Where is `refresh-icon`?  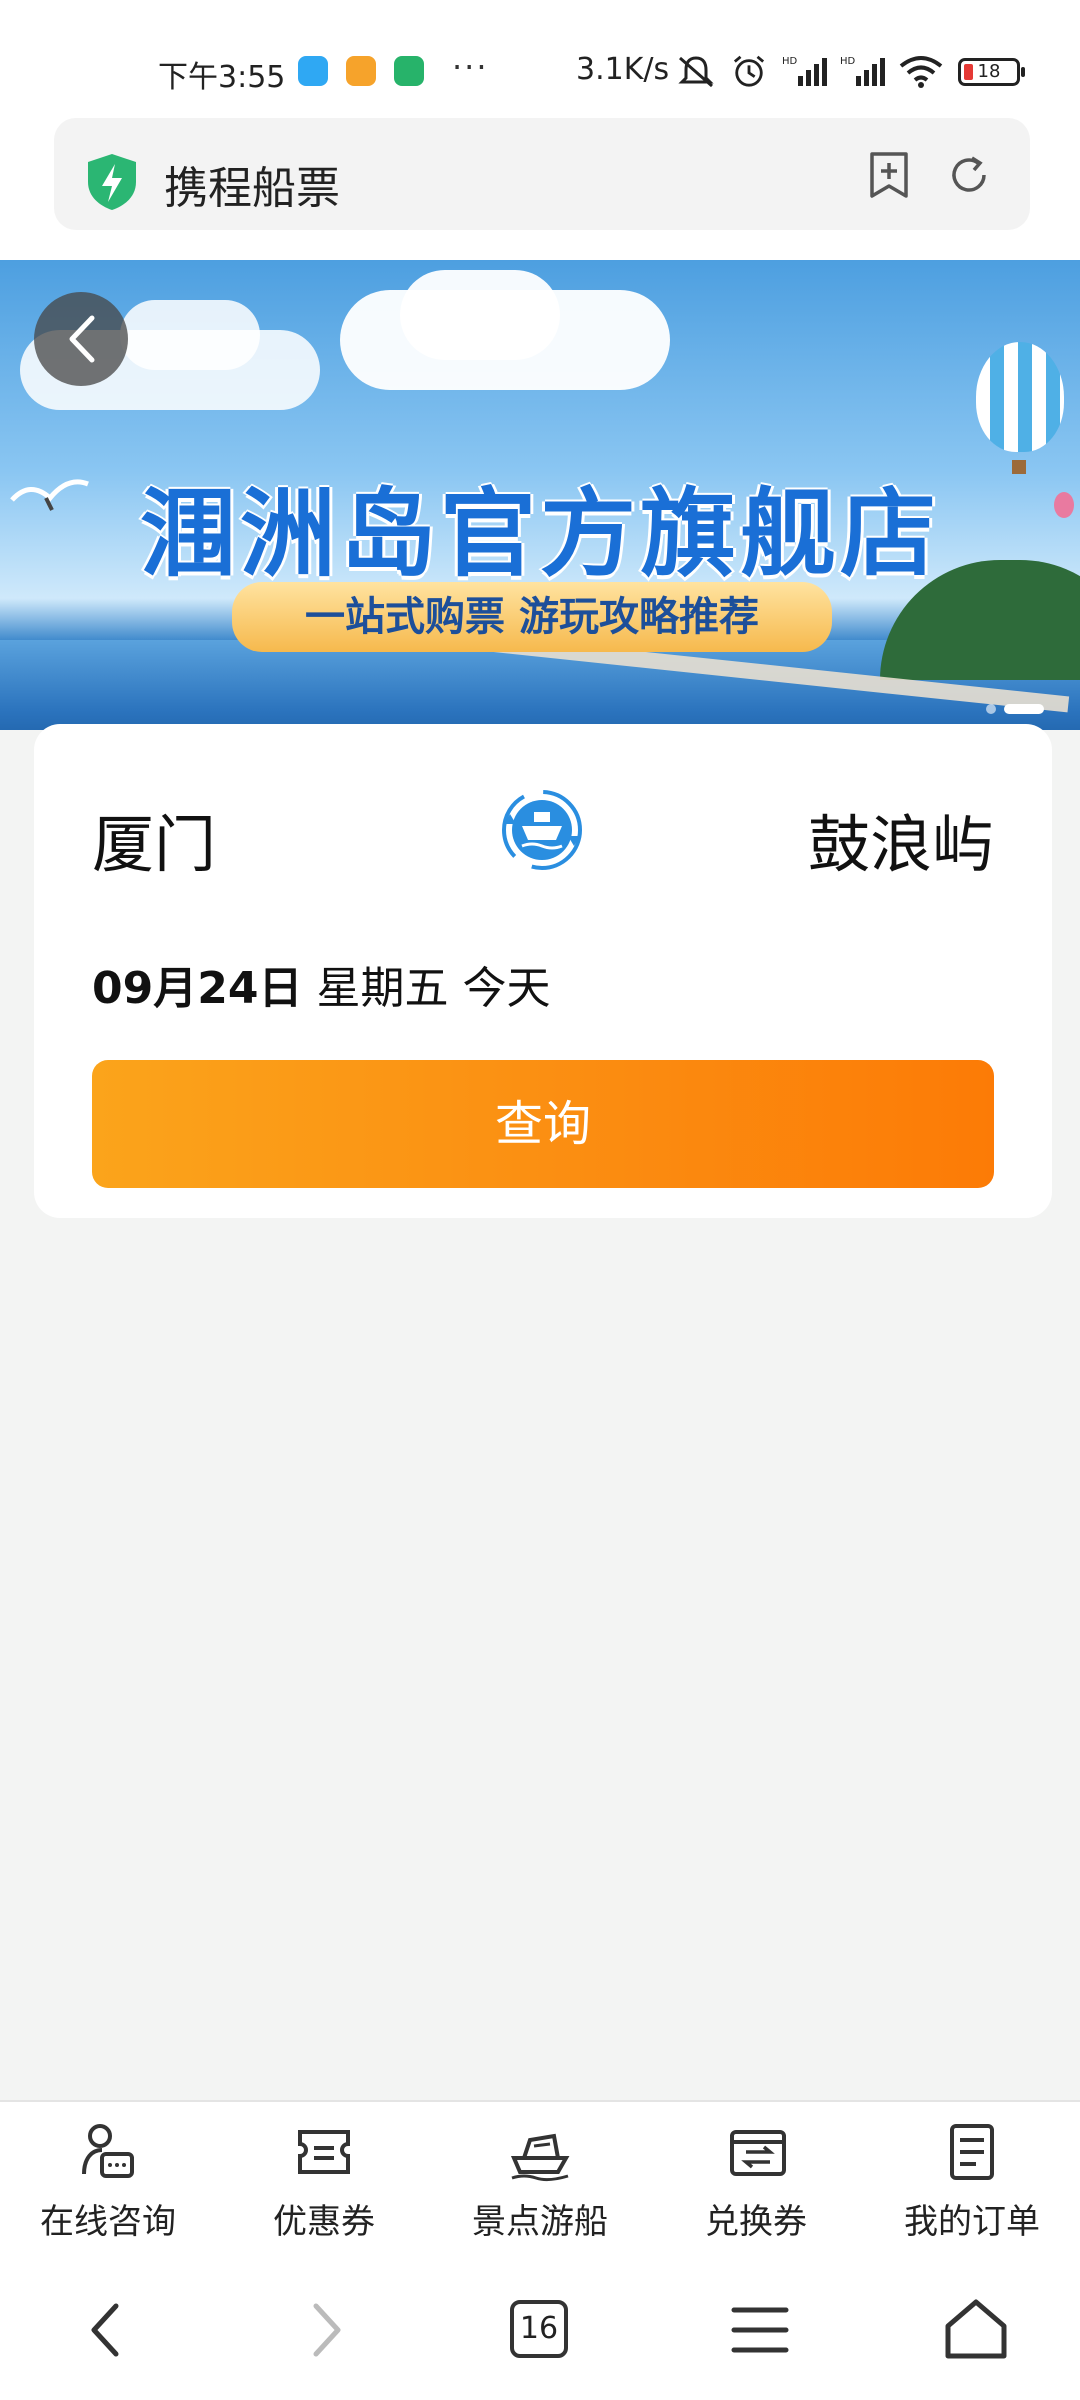 refresh-icon is located at coordinates (969, 175).